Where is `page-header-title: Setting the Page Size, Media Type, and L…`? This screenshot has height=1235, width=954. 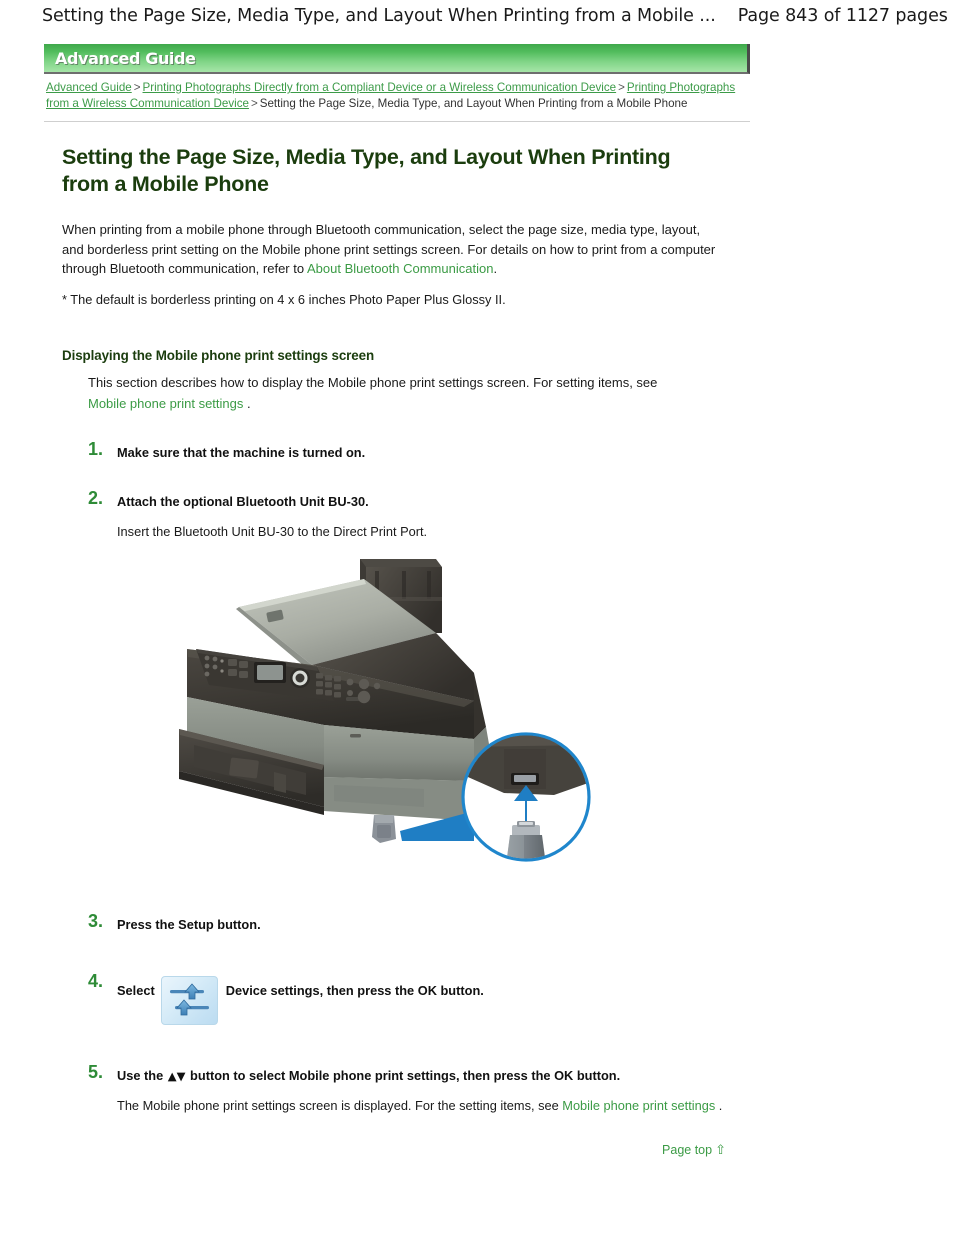 page-header-title: Setting the Page Size, Media Type, and L… is located at coordinates (379, 16).